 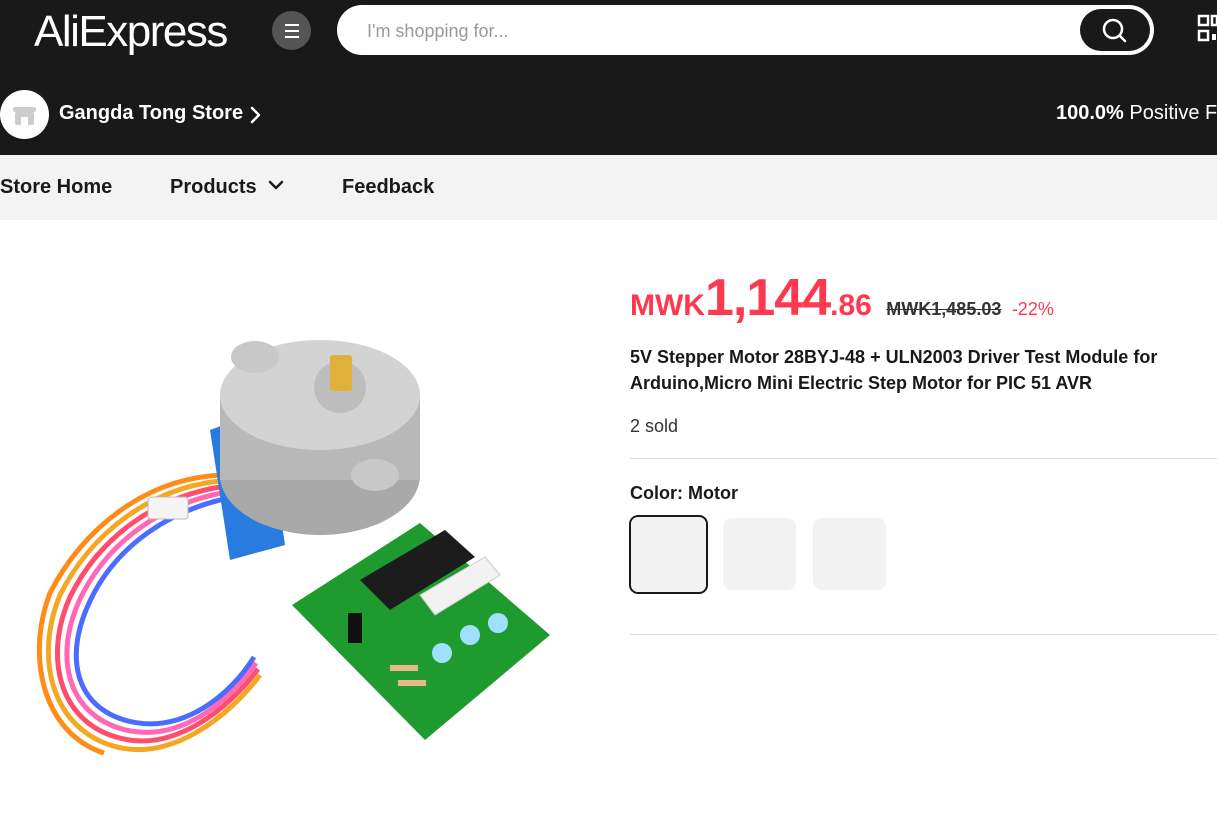 What do you see at coordinates (151, 113) in the screenshot?
I see `store-name: Gangda Tong Store` at bounding box center [151, 113].